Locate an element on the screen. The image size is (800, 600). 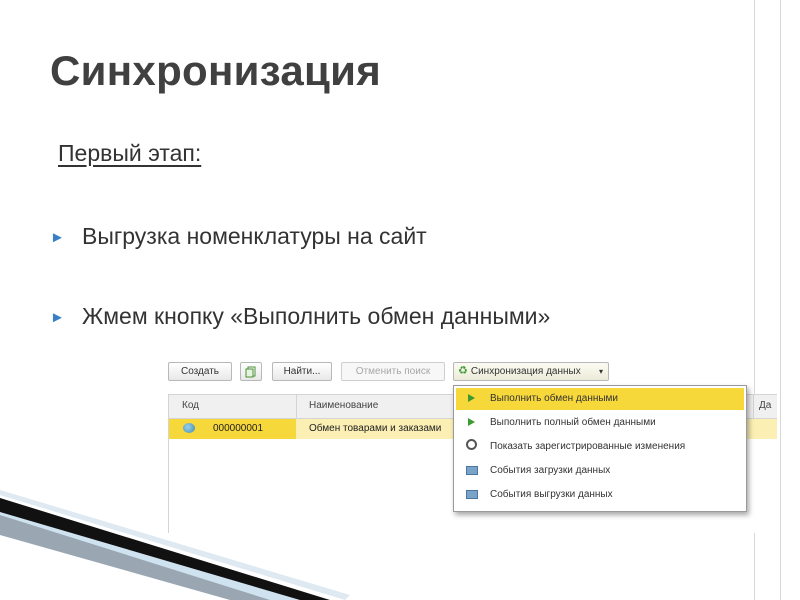
menu-item-run-exchange: Выполнить обмен данными is located at coordinates (600, 399).